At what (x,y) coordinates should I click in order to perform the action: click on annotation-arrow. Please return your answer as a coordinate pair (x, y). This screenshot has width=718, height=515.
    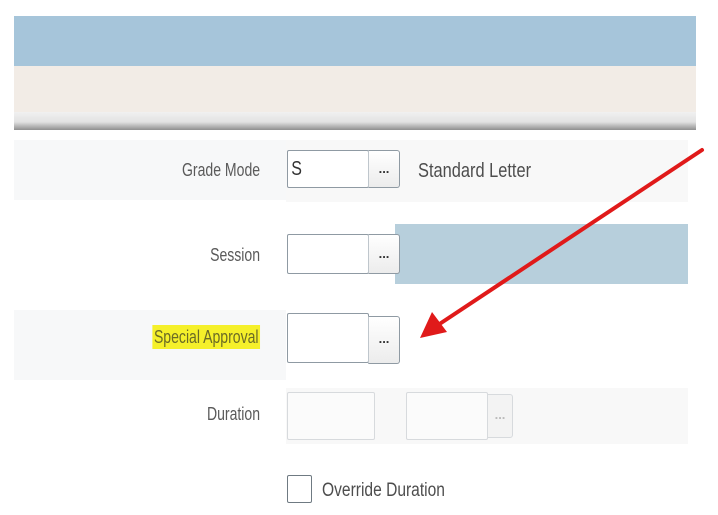
    Looking at the image, I should click on (562, 243).